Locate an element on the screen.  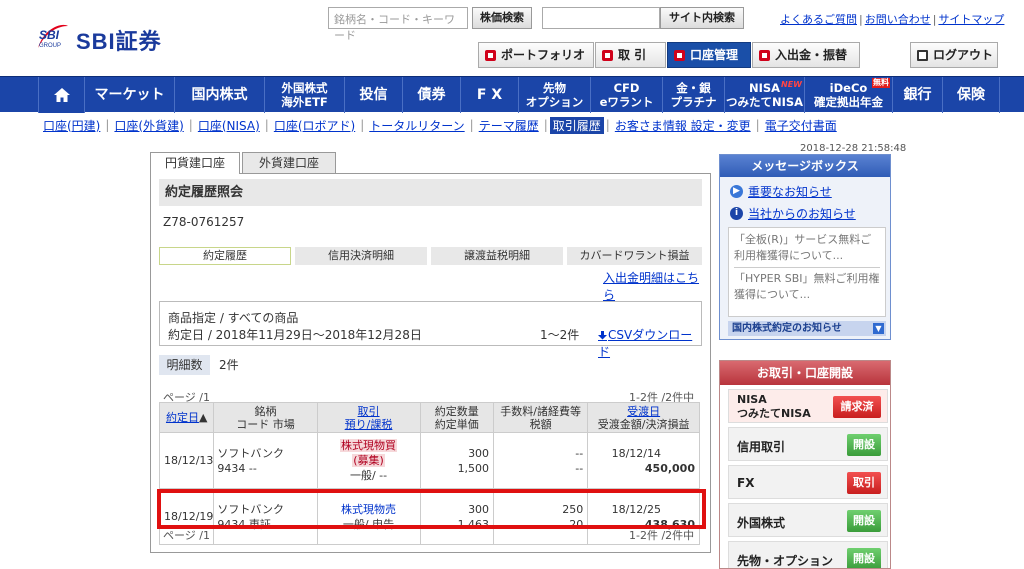
subnav-electronic-documents: 電子交付書面 is located at coordinates (801, 125).